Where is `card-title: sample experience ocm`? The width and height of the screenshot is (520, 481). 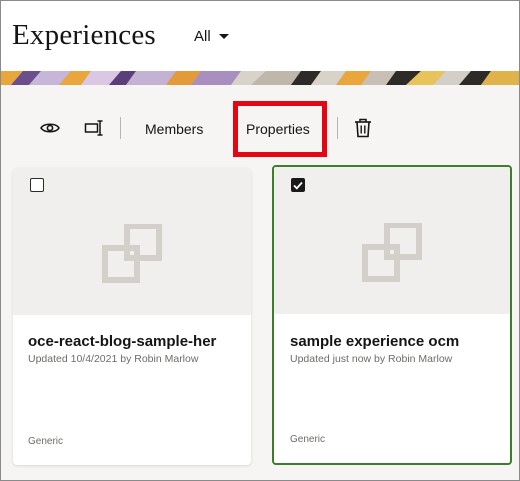 card-title: sample experience ocm is located at coordinates (395, 341).